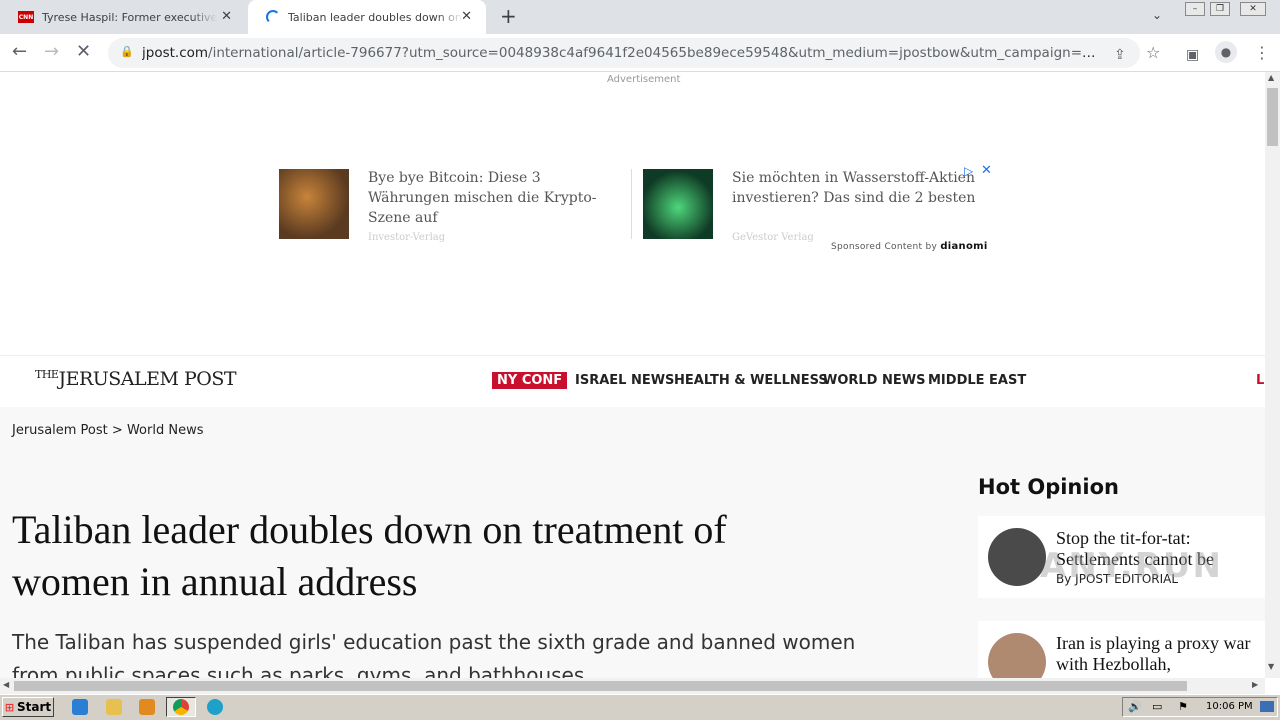  Describe the element at coordinates (874, 380) in the screenshot. I see `nav-world-news: WORLD NEWS` at that location.